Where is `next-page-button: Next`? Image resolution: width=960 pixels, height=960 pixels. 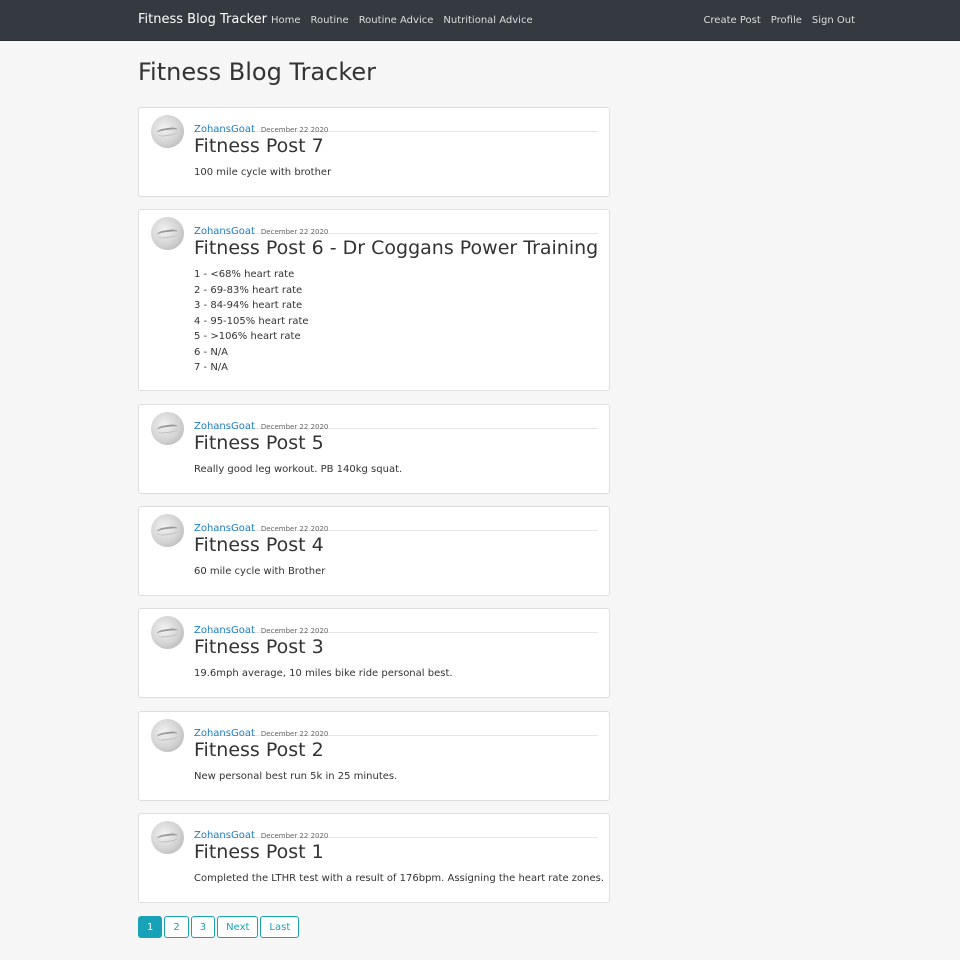
next-page-button: Next is located at coordinates (238, 927).